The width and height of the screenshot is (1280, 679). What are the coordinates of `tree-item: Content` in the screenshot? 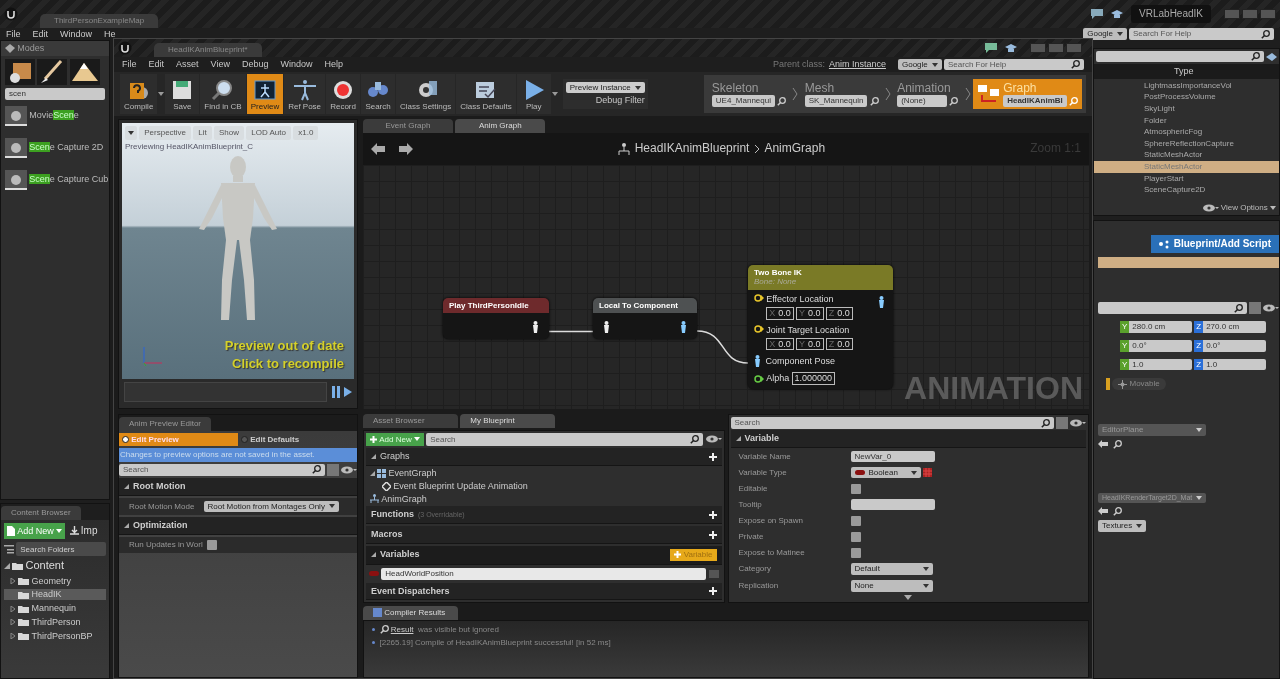 It's located at (55, 566).